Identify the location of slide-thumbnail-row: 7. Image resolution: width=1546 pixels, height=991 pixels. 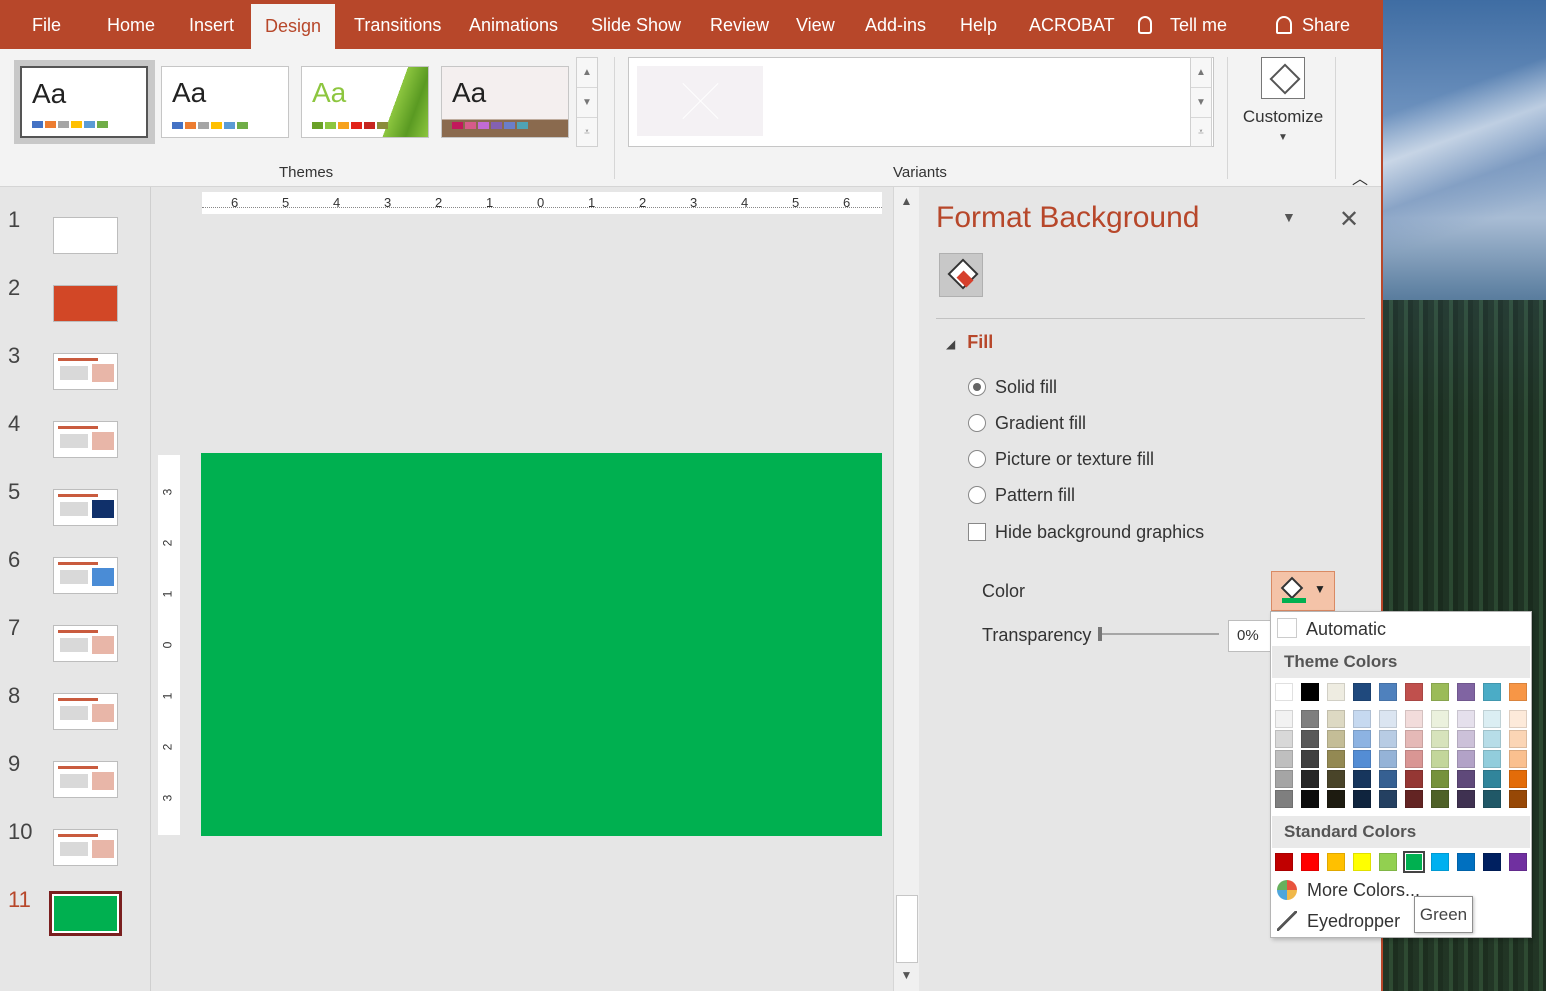
(75, 649).